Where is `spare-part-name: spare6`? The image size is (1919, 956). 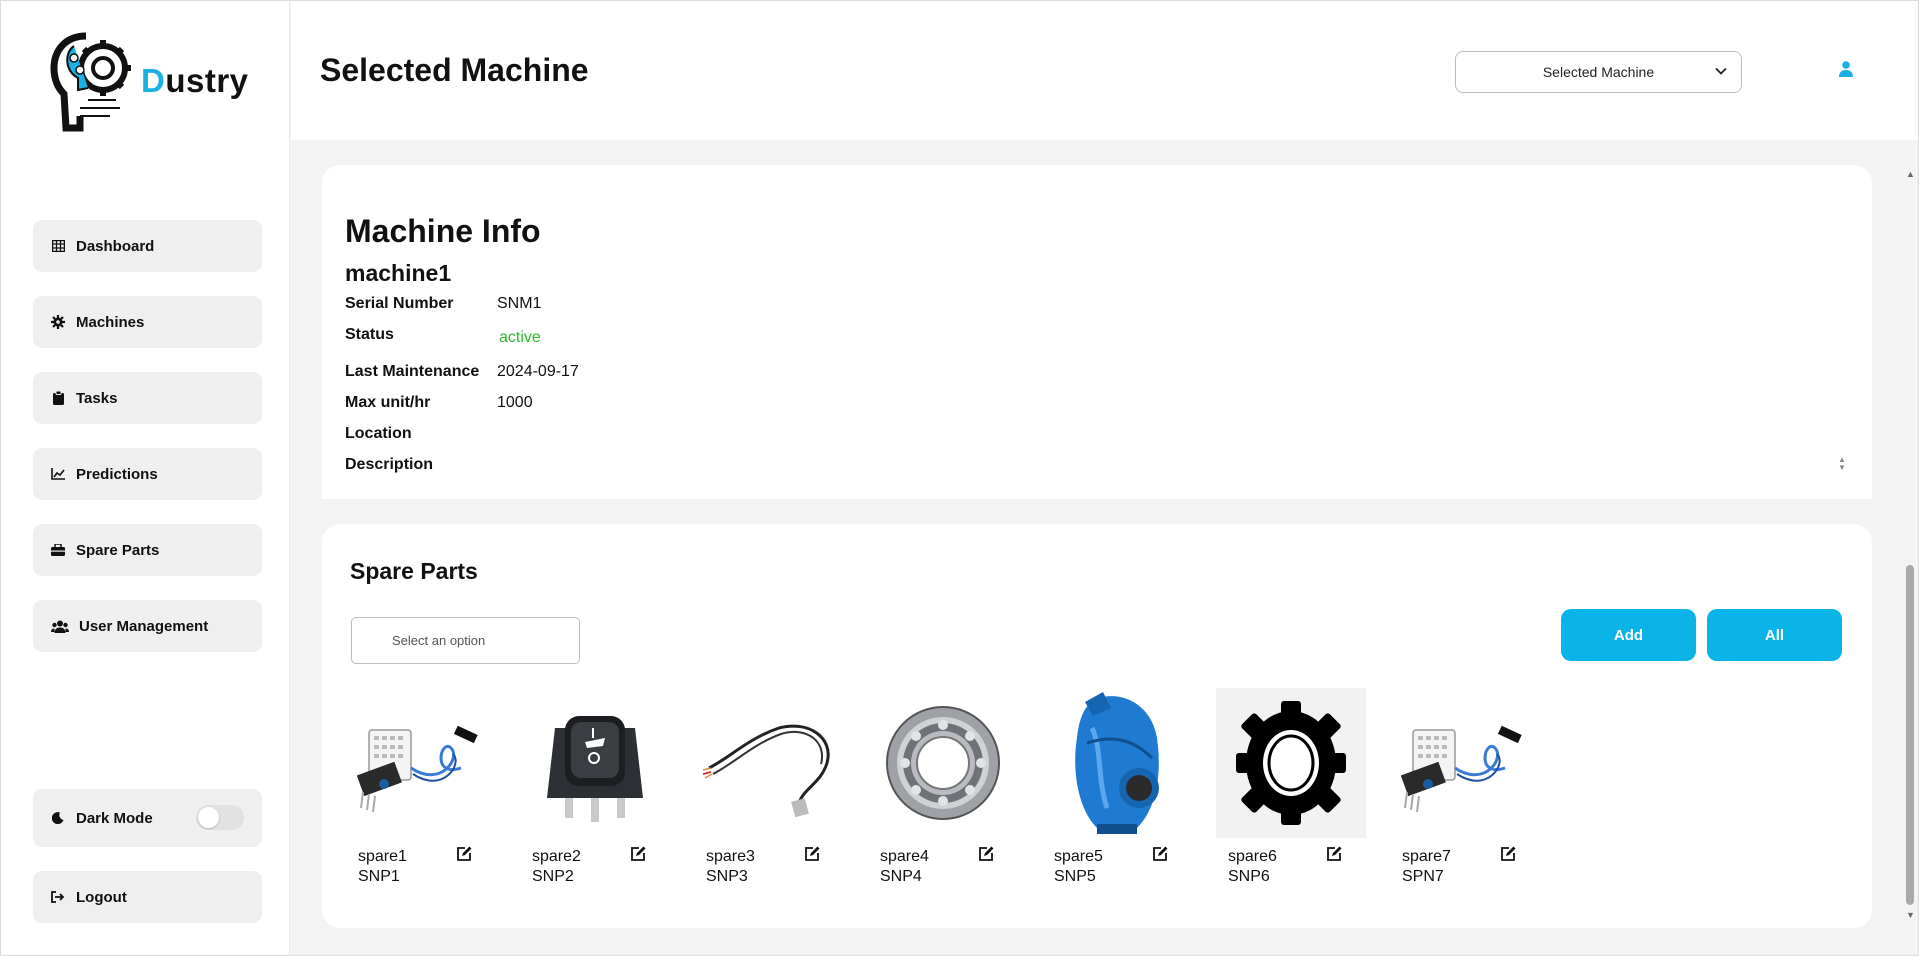 spare-part-name: spare6 is located at coordinates (1252, 856).